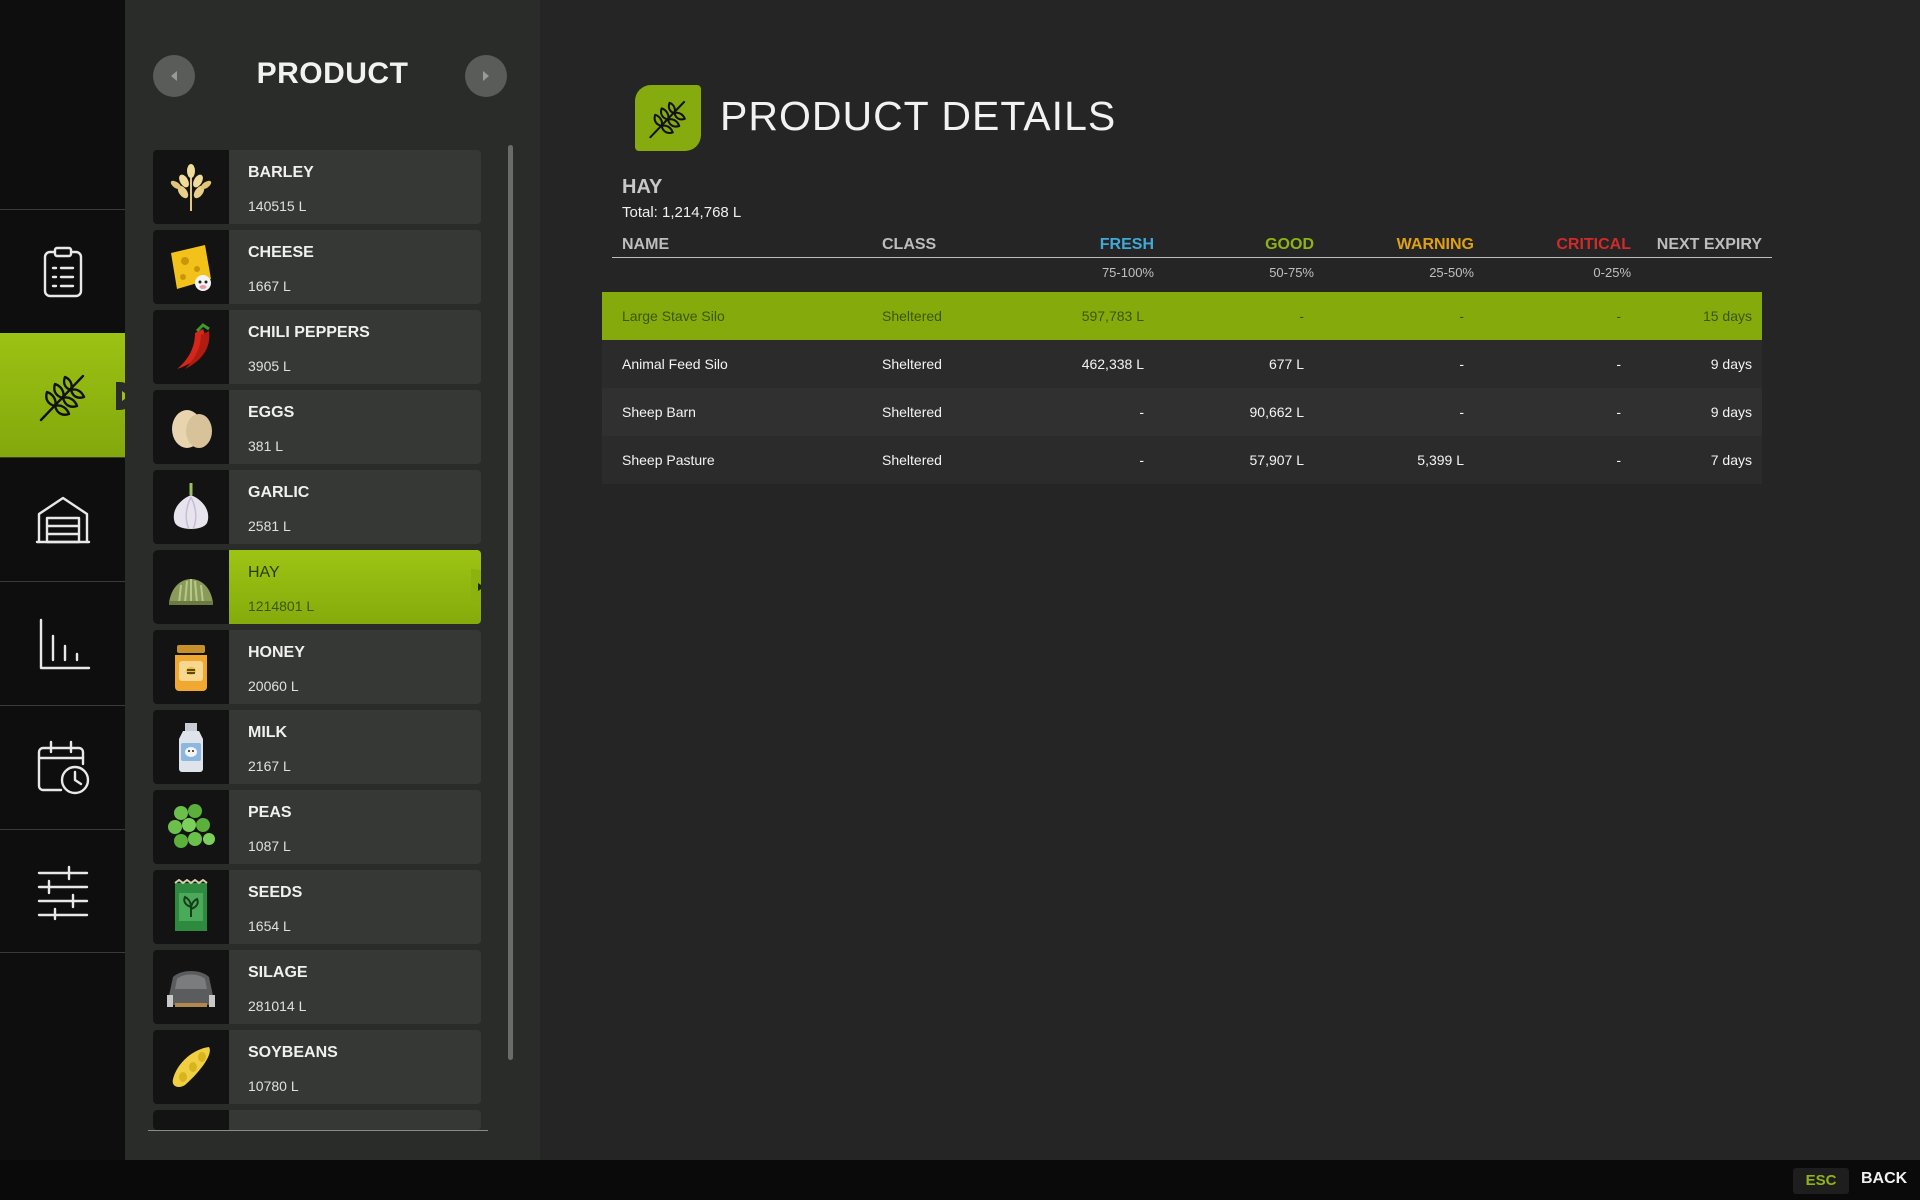  I want to click on cell-next-expiry: 9 days, so click(1731, 364).